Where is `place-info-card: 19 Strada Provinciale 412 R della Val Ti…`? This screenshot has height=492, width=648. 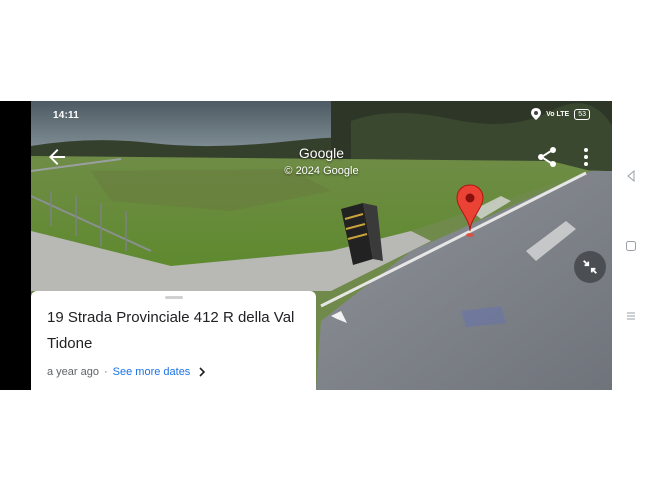 place-info-card: 19 Strada Provinciale 412 R della Val Ti… is located at coordinates (173, 340).